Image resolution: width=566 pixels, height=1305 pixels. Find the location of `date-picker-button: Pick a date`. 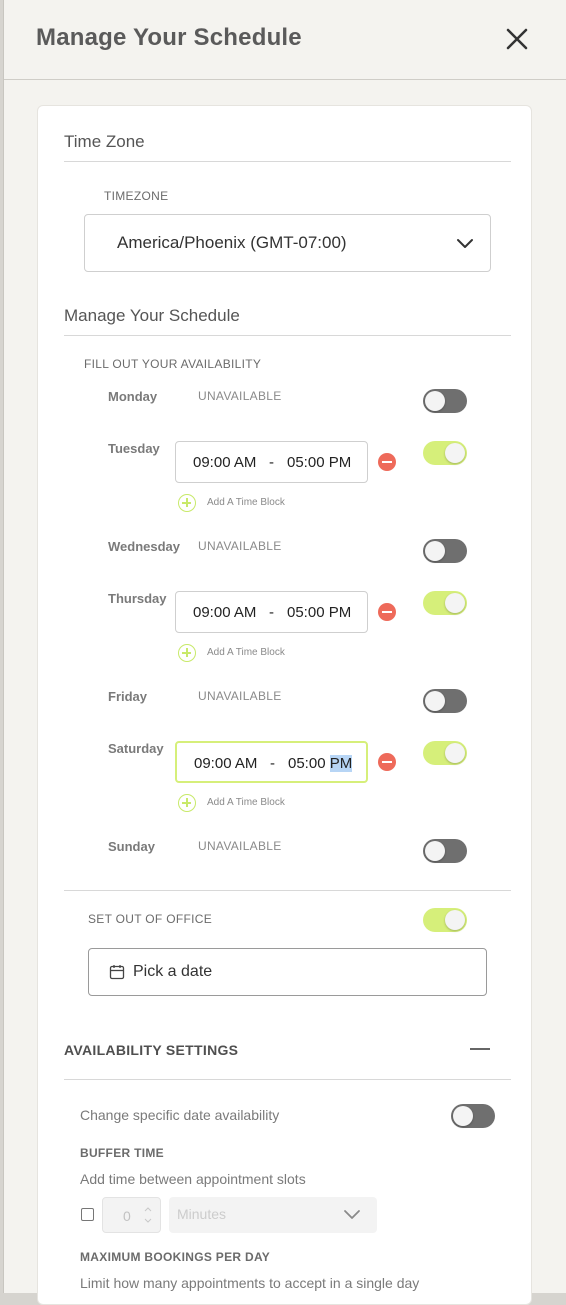

date-picker-button: Pick a date is located at coordinates (287, 972).